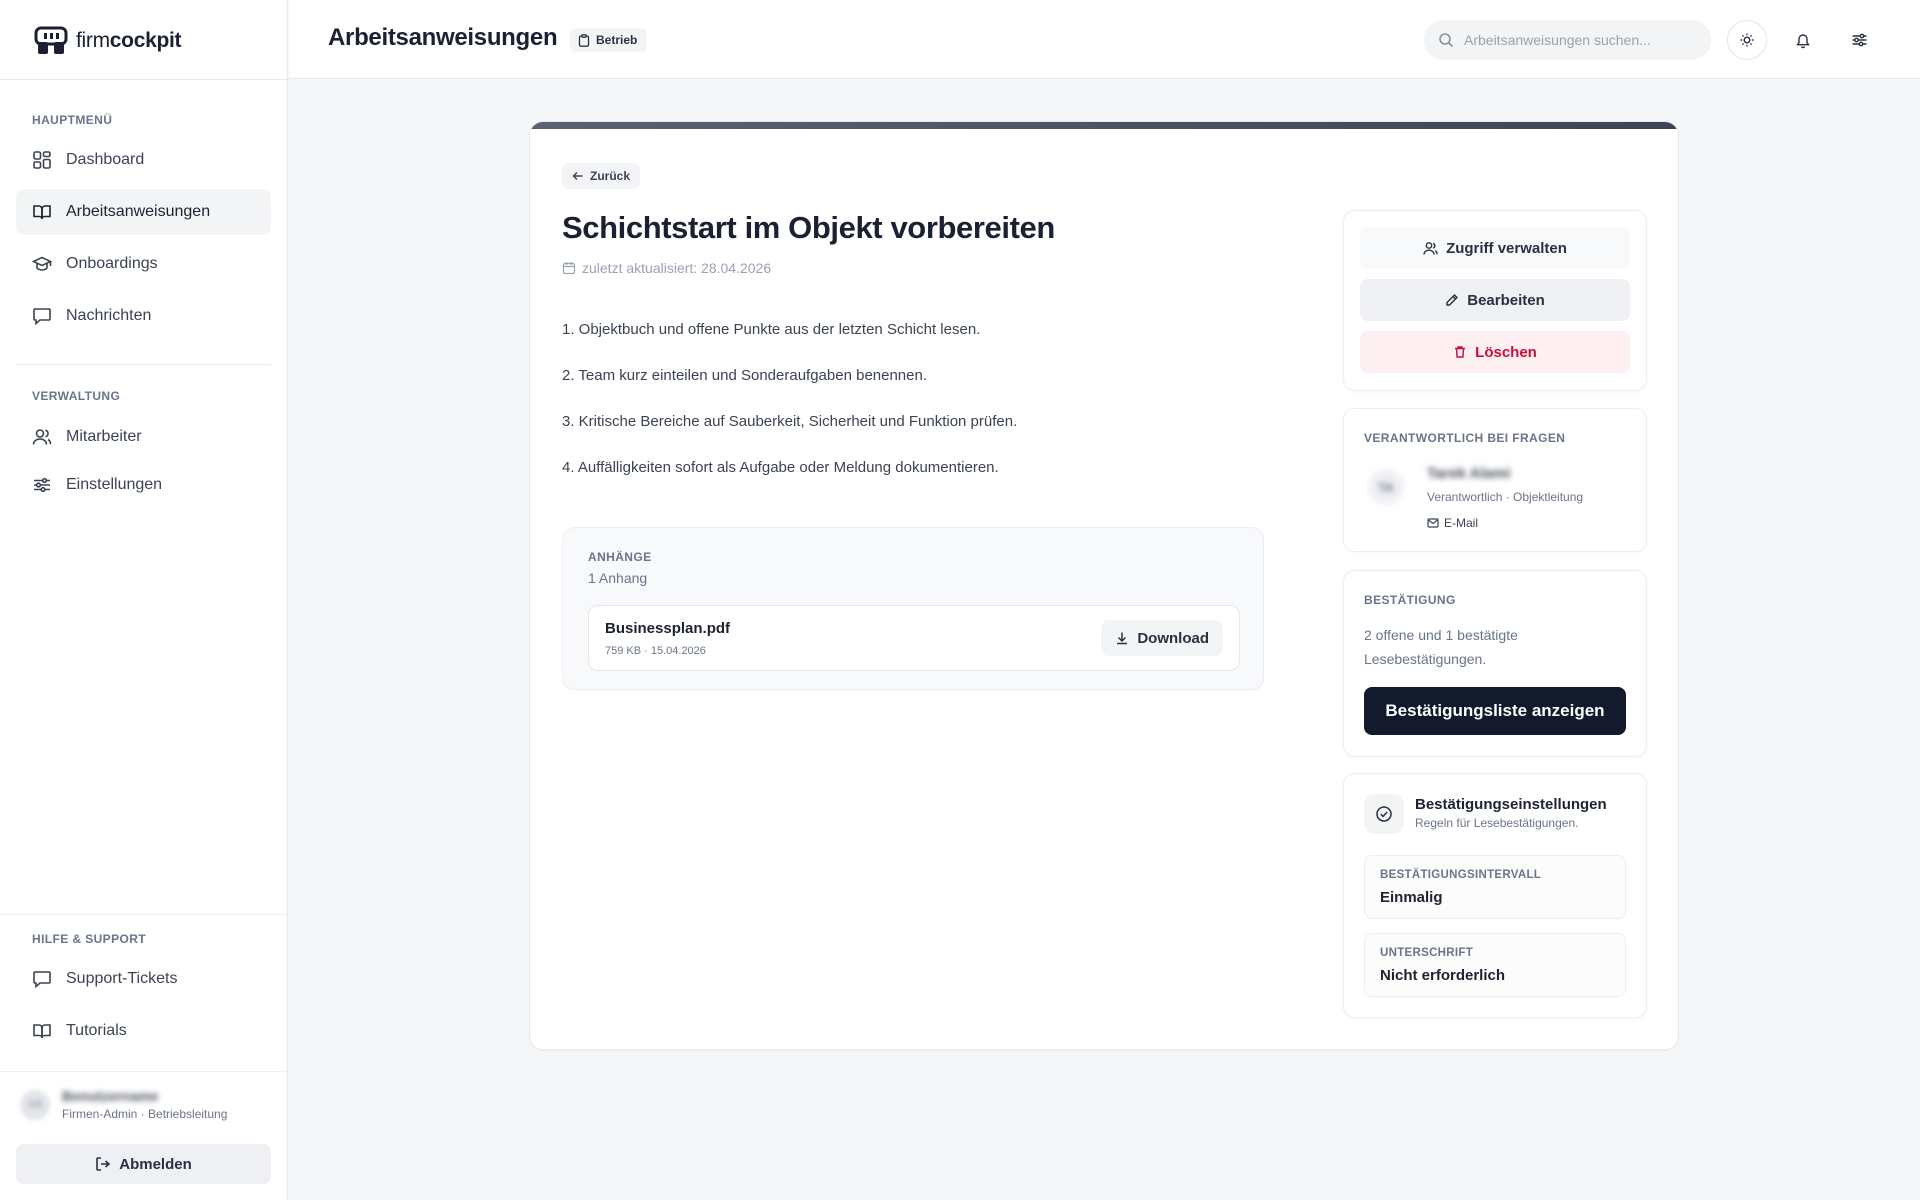 This screenshot has width=1920, height=1200. I want to click on manage-access-button: Zugriff verwalten, so click(1495, 248).